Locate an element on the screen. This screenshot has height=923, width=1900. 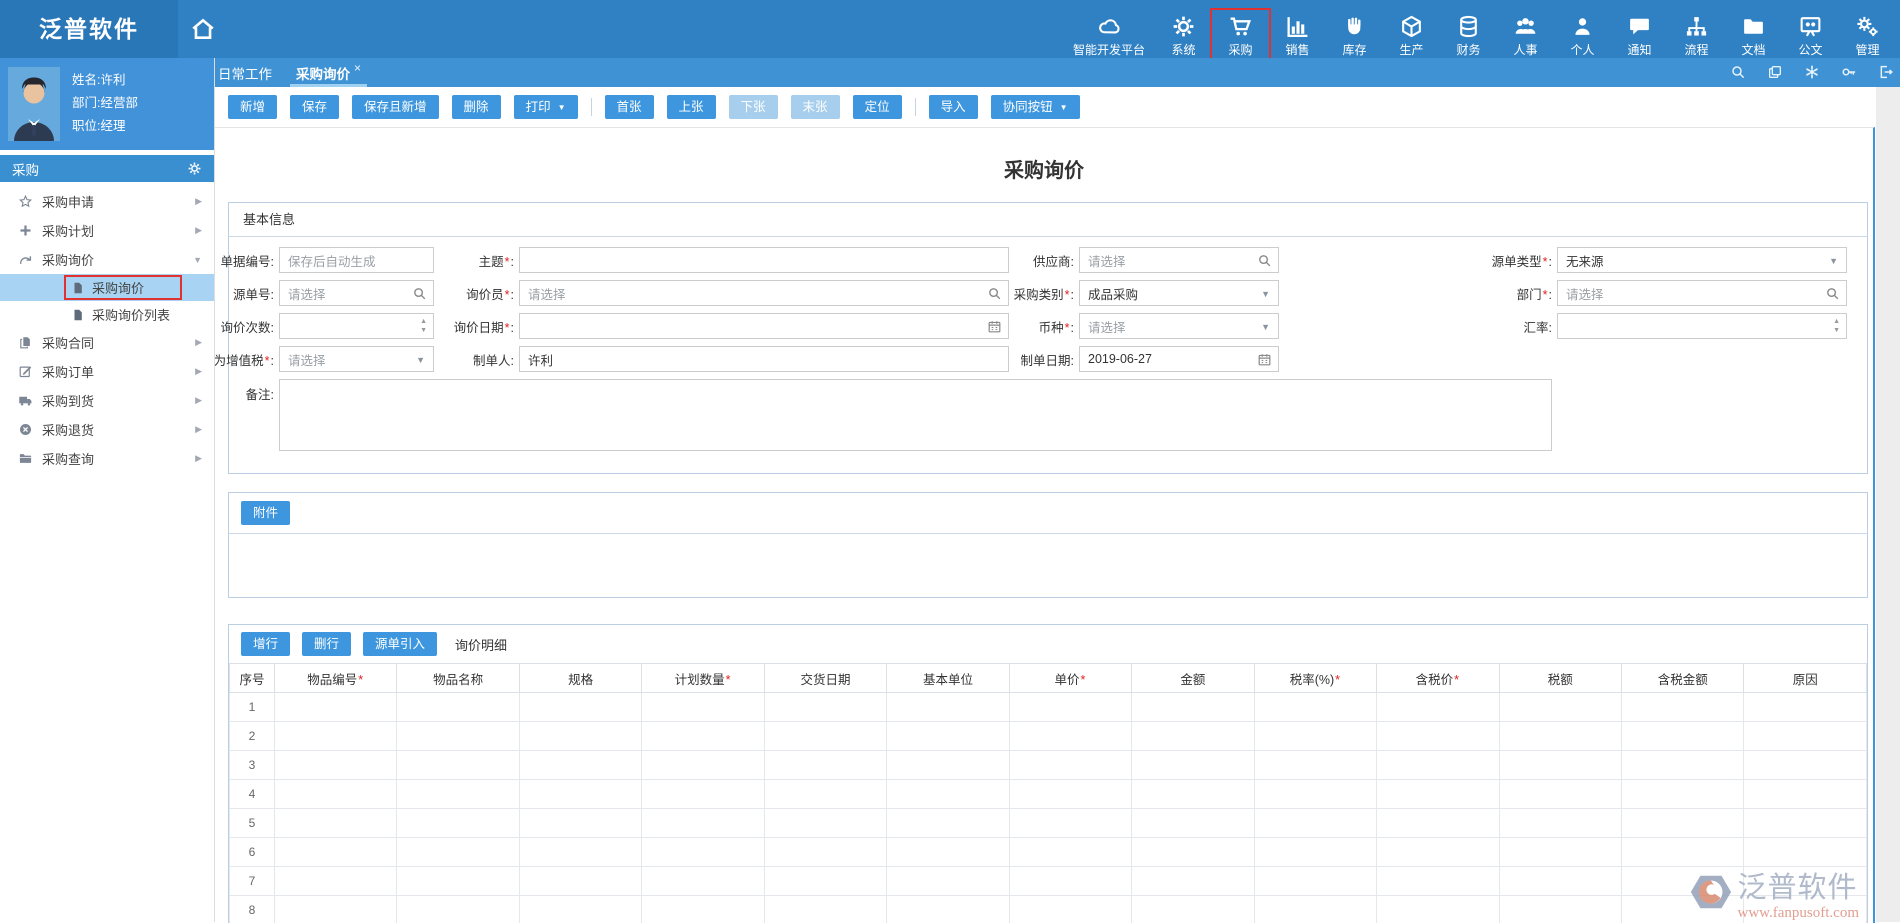
inquirer-field: 请选择 is located at coordinates (764, 293).